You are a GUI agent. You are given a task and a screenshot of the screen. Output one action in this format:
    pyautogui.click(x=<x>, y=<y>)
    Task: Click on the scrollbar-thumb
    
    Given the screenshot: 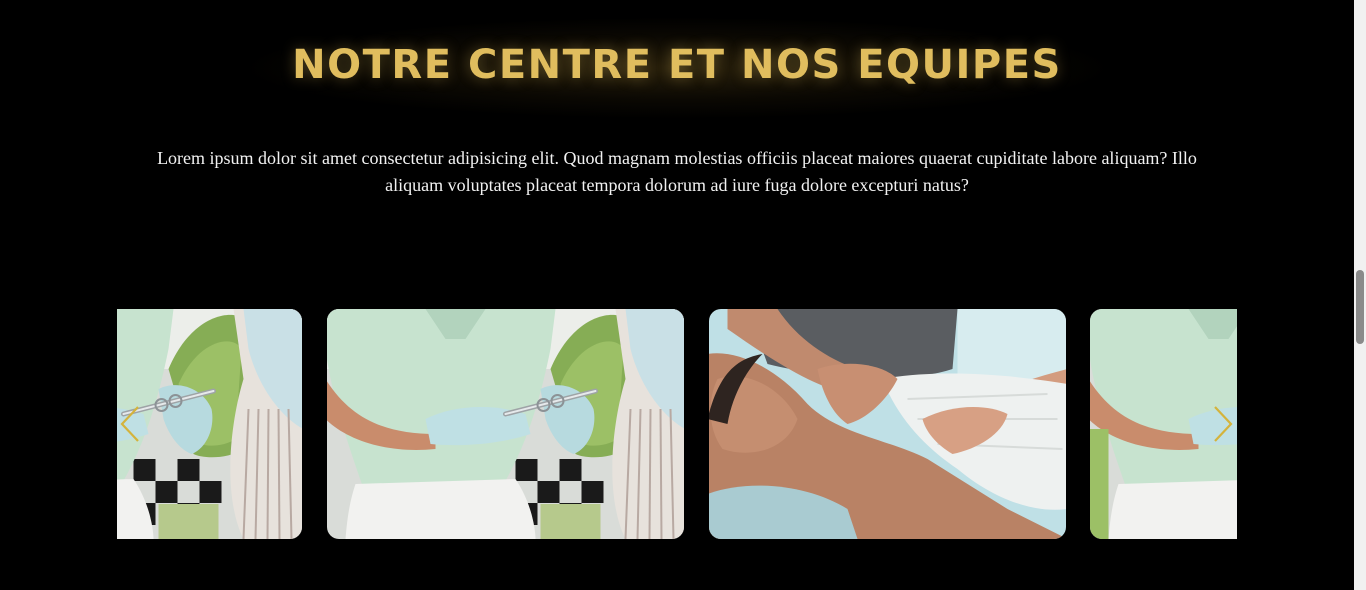 What is the action you would take?
    pyautogui.click(x=1360, y=307)
    